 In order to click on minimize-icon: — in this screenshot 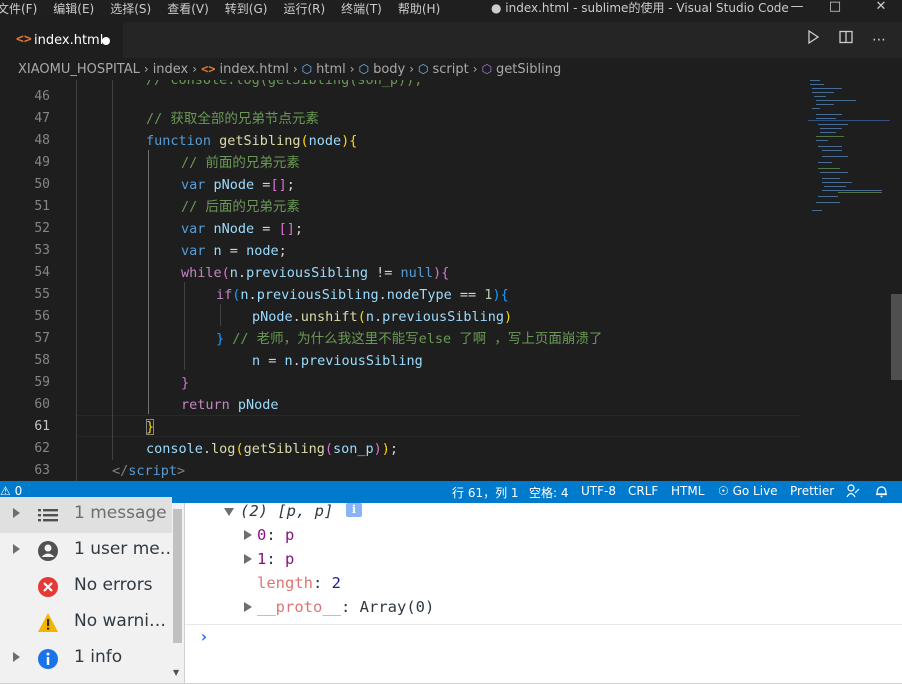, I will do `click(797, 8)`.